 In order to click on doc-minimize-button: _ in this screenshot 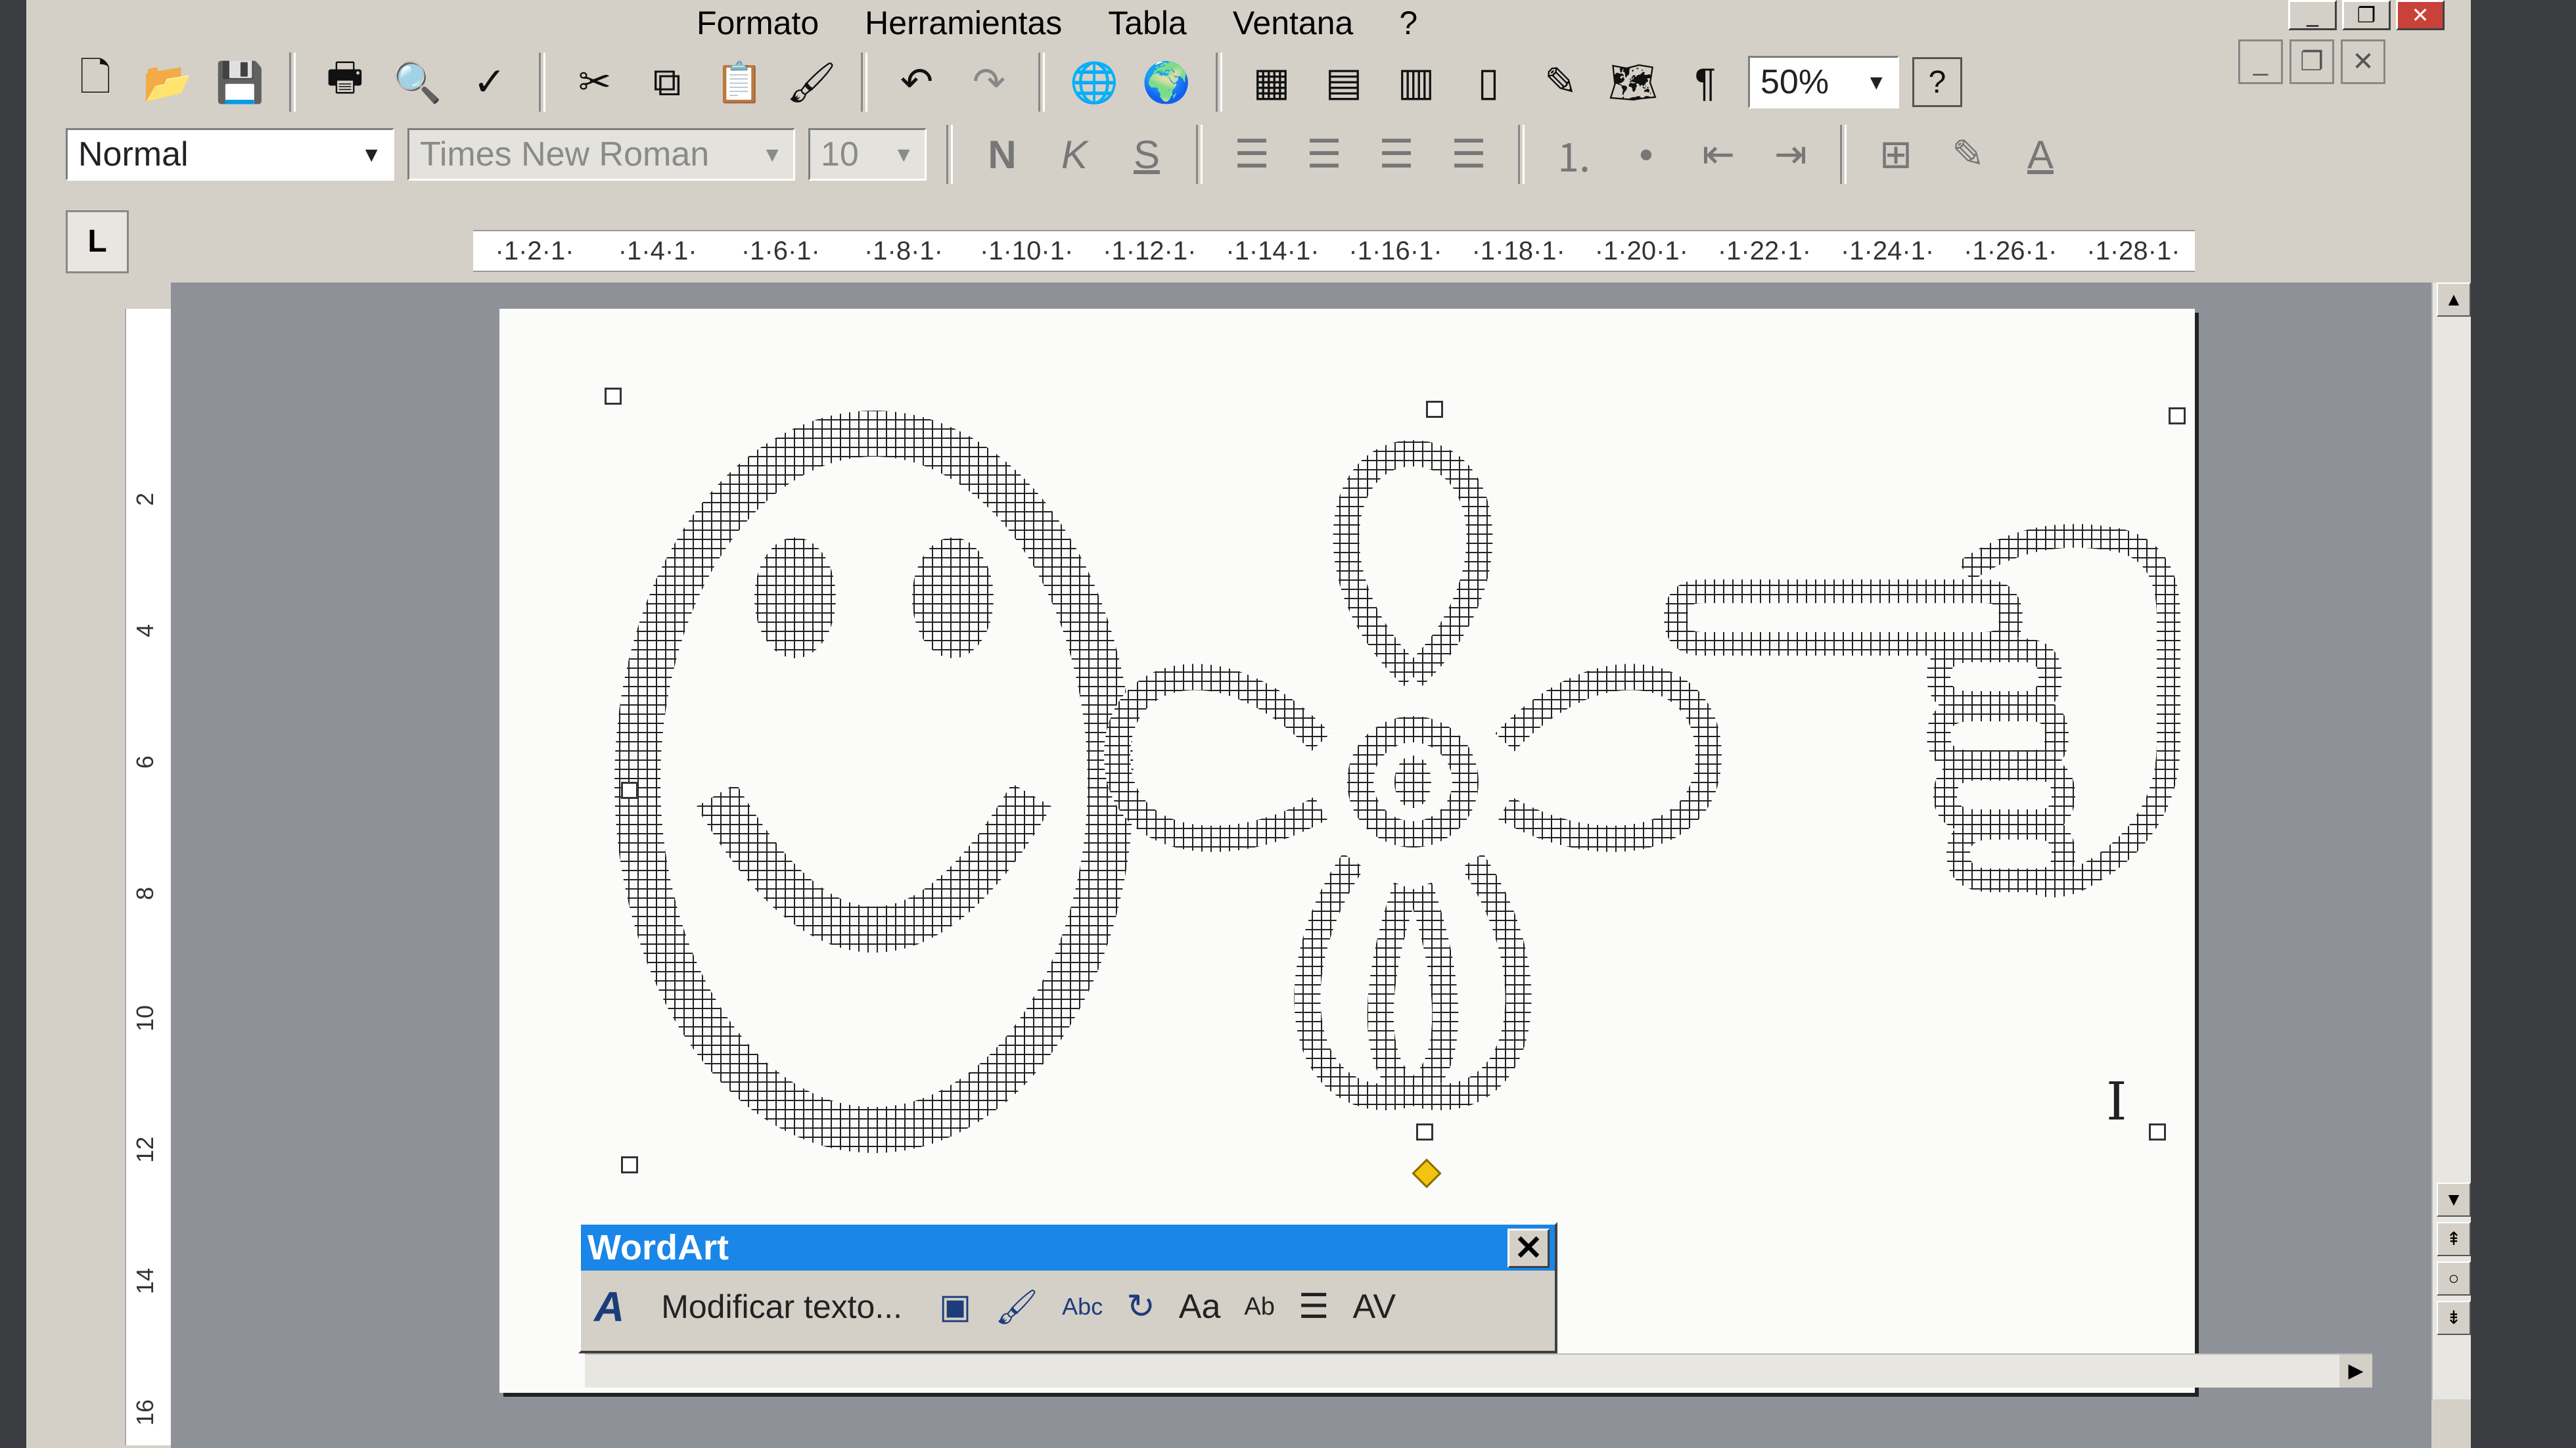, I will do `click(2261, 61)`.